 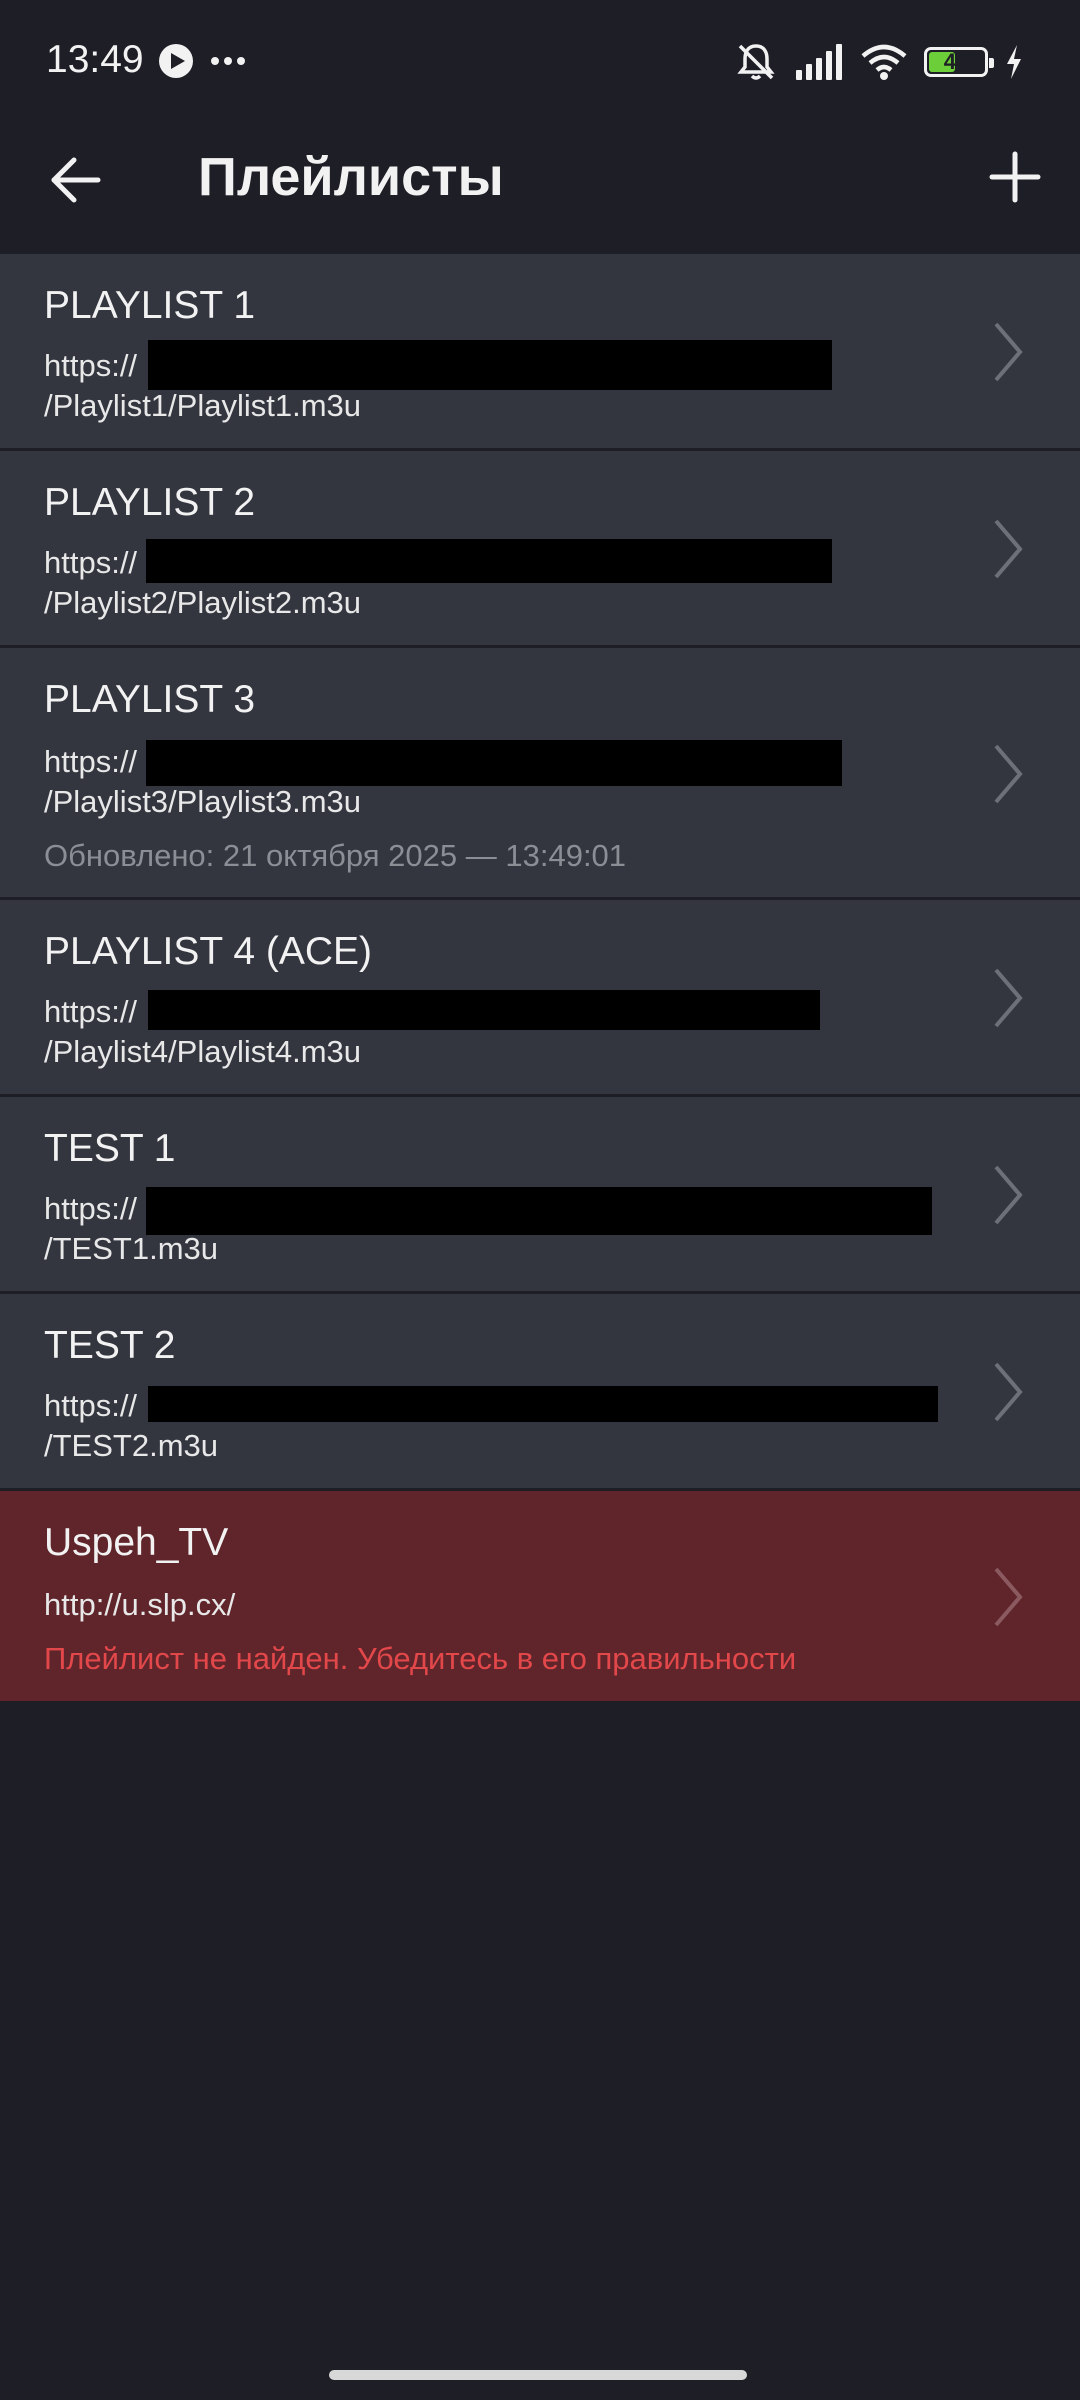 What do you see at coordinates (203, 1051) in the screenshot?
I see `playlist-url-path: /Playlist4/Playlist4.m3u` at bounding box center [203, 1051].